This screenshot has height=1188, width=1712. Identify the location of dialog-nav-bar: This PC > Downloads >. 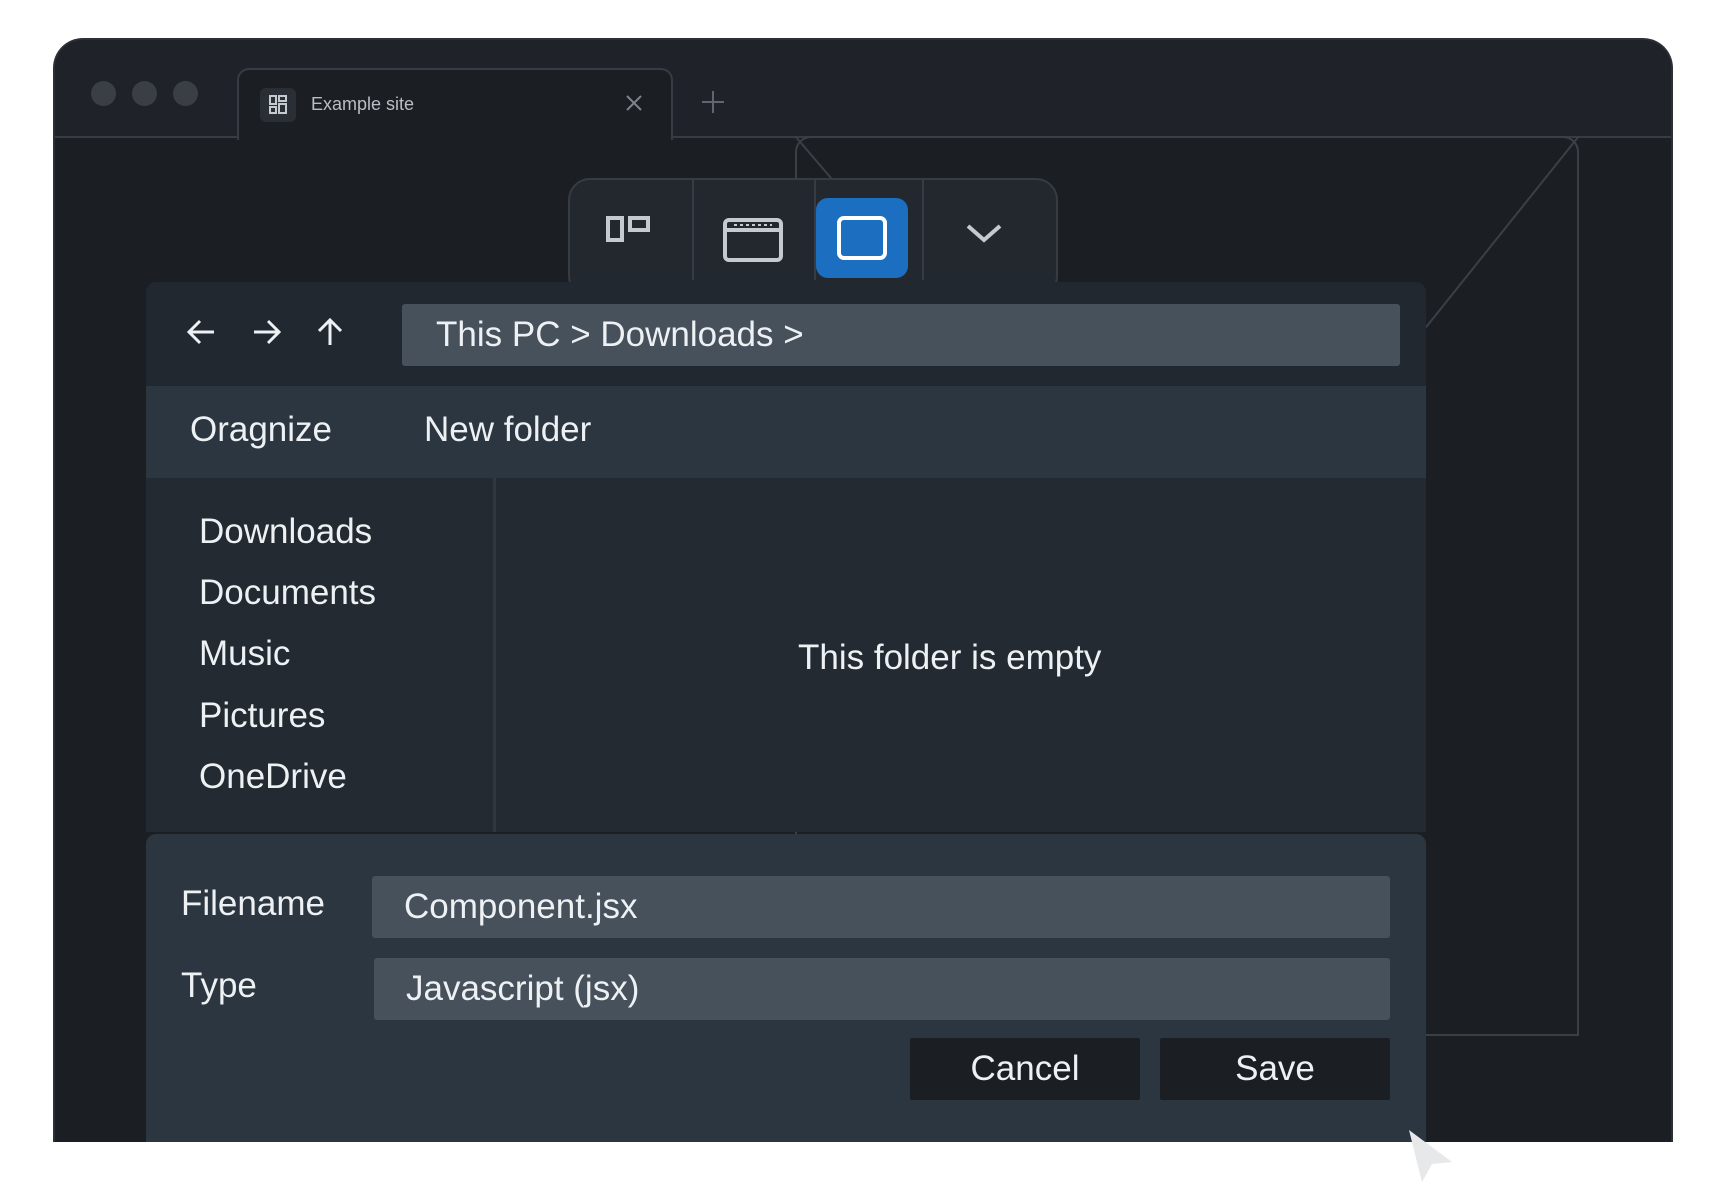
(786, 334).